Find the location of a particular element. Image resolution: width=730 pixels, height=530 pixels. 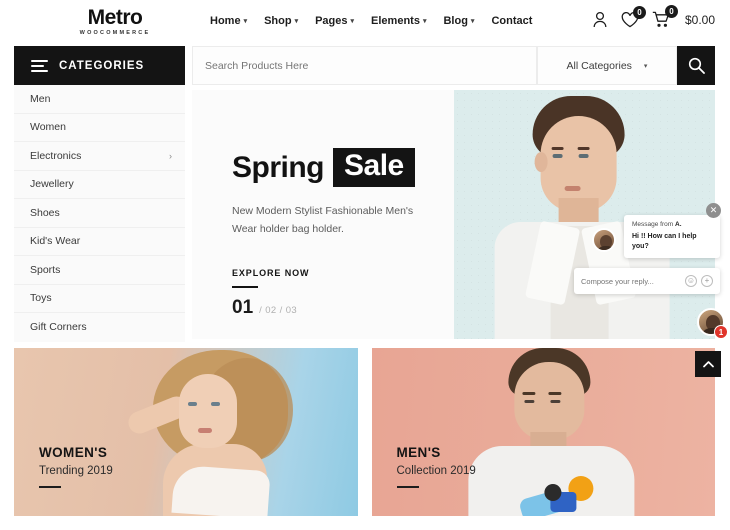

promo-men-content: MEN'S Collection 2019 is located at coordinates (436, 466).